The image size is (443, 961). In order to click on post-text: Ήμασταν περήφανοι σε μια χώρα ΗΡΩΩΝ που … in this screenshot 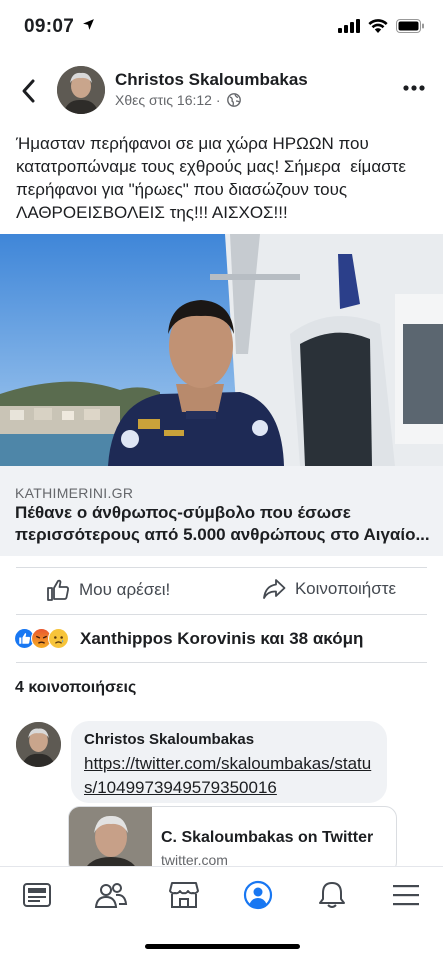, I will do `click(213, 178)`.